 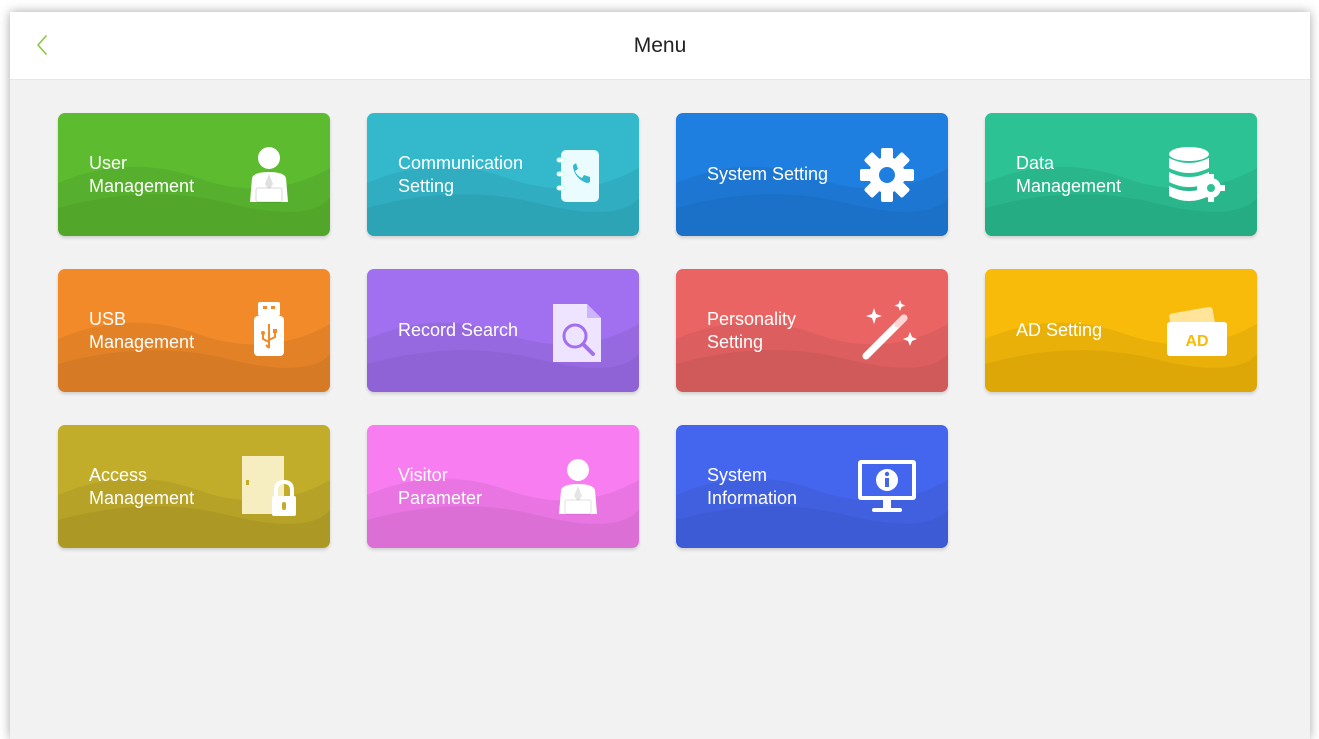 What do you see at coordinates (1196, 331) in the screenshot?
I see `ad-card-icon: AD` at bounding box center [1196, 331].